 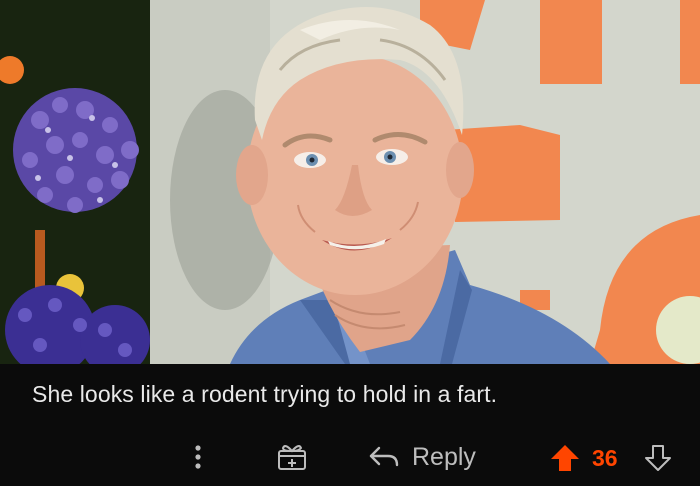 I want to click on comment-actions: Reply 36, so click(x=350, y=458).